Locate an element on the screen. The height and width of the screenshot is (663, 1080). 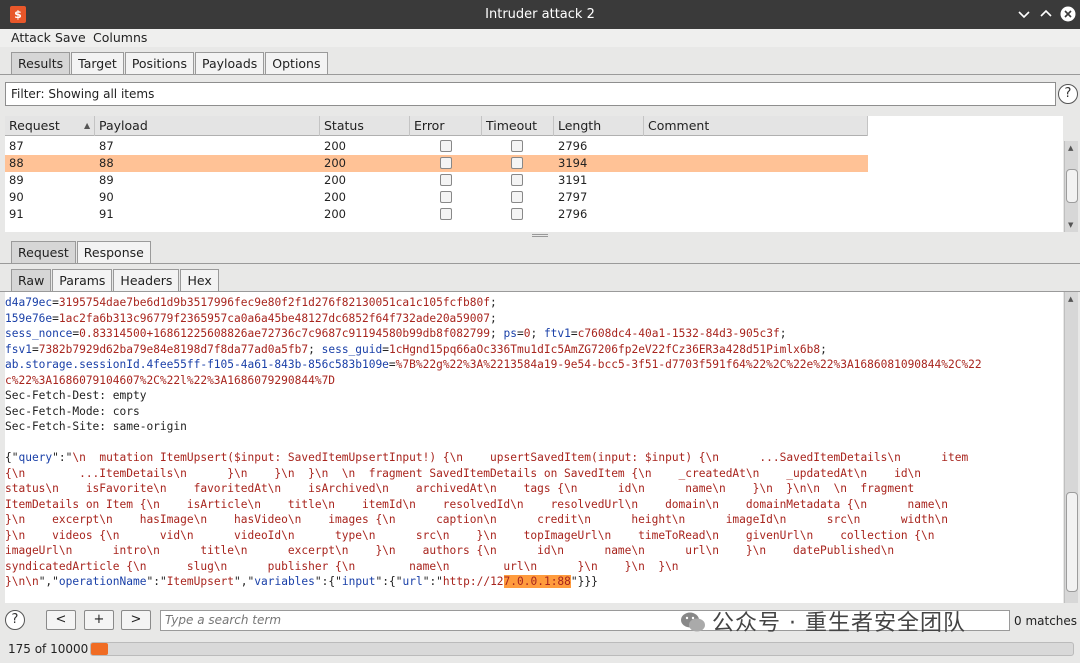
code-token: Sec-Fetch-Mode: cors is located at coordinates (72, 411).